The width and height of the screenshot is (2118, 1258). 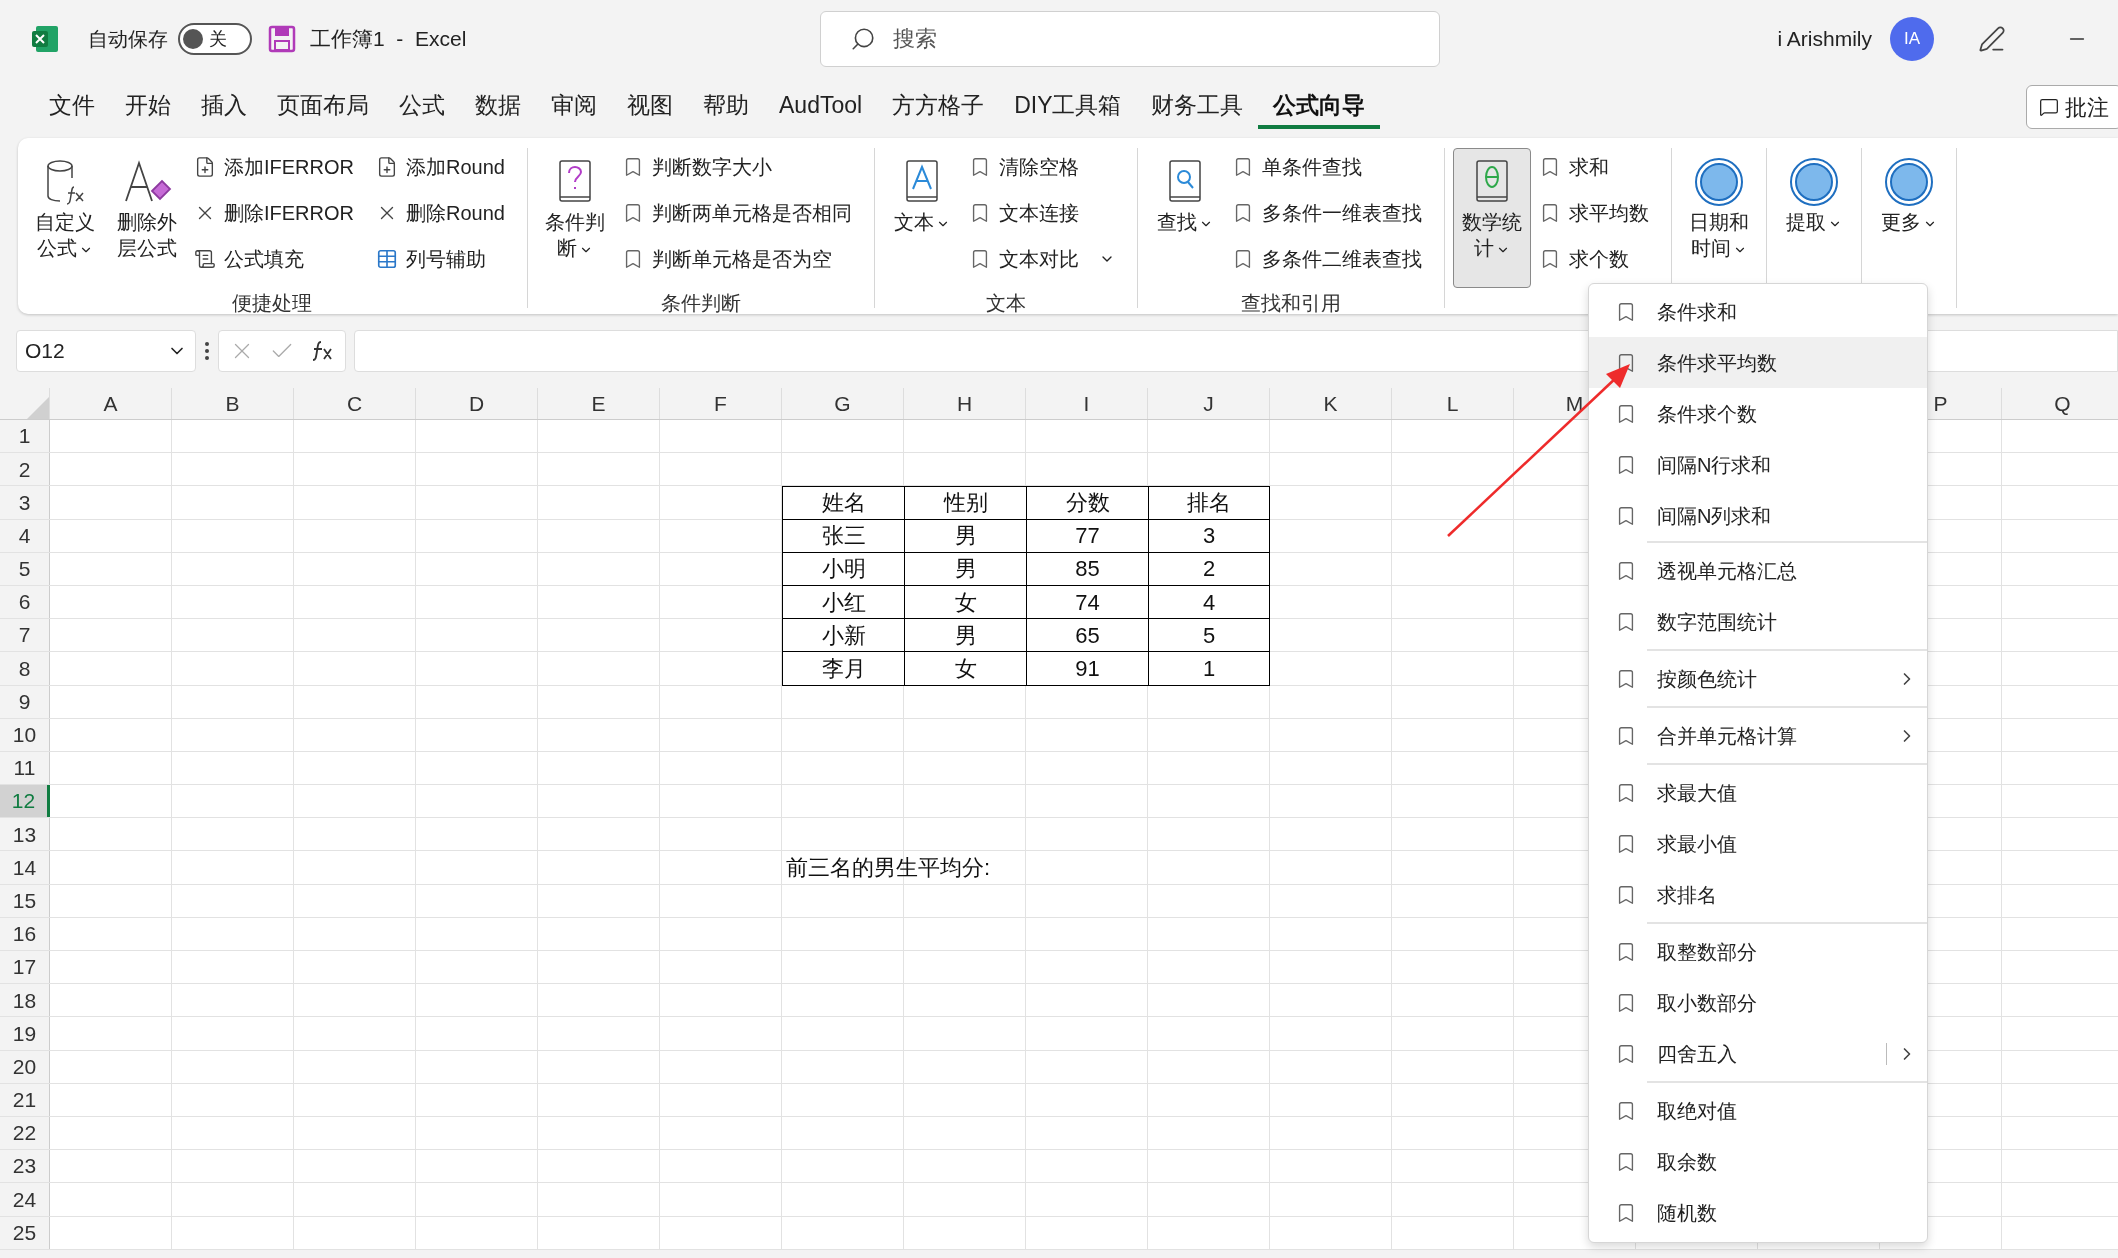 I want to click on name-box: O12, so click(x=106, y=351).